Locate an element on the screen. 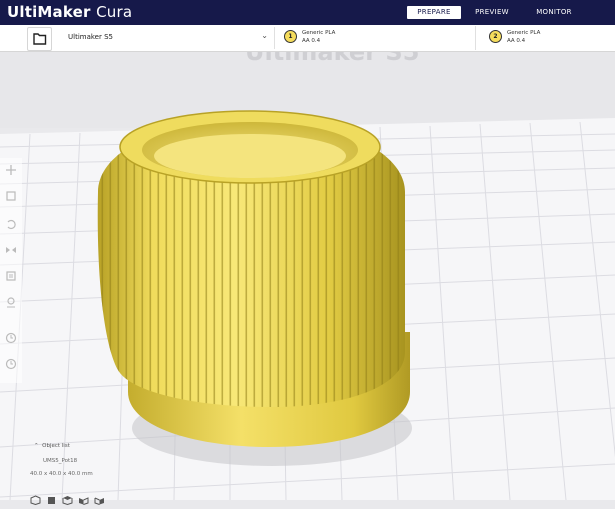  mirror-icon is located at coordinates (11, 250).